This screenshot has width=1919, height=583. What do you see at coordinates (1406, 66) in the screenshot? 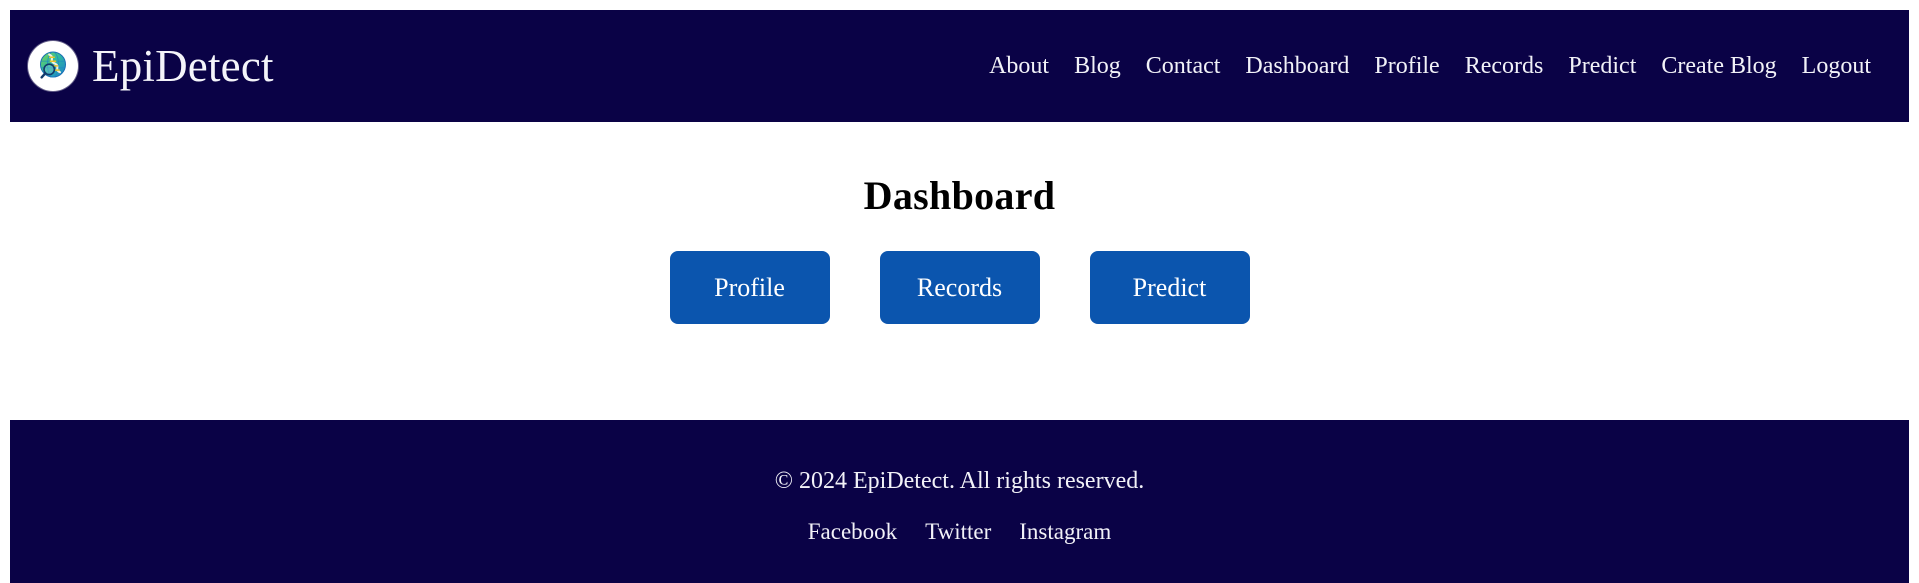
I see `nav-link-profile: Profile` at bounding box center [1406, 66].